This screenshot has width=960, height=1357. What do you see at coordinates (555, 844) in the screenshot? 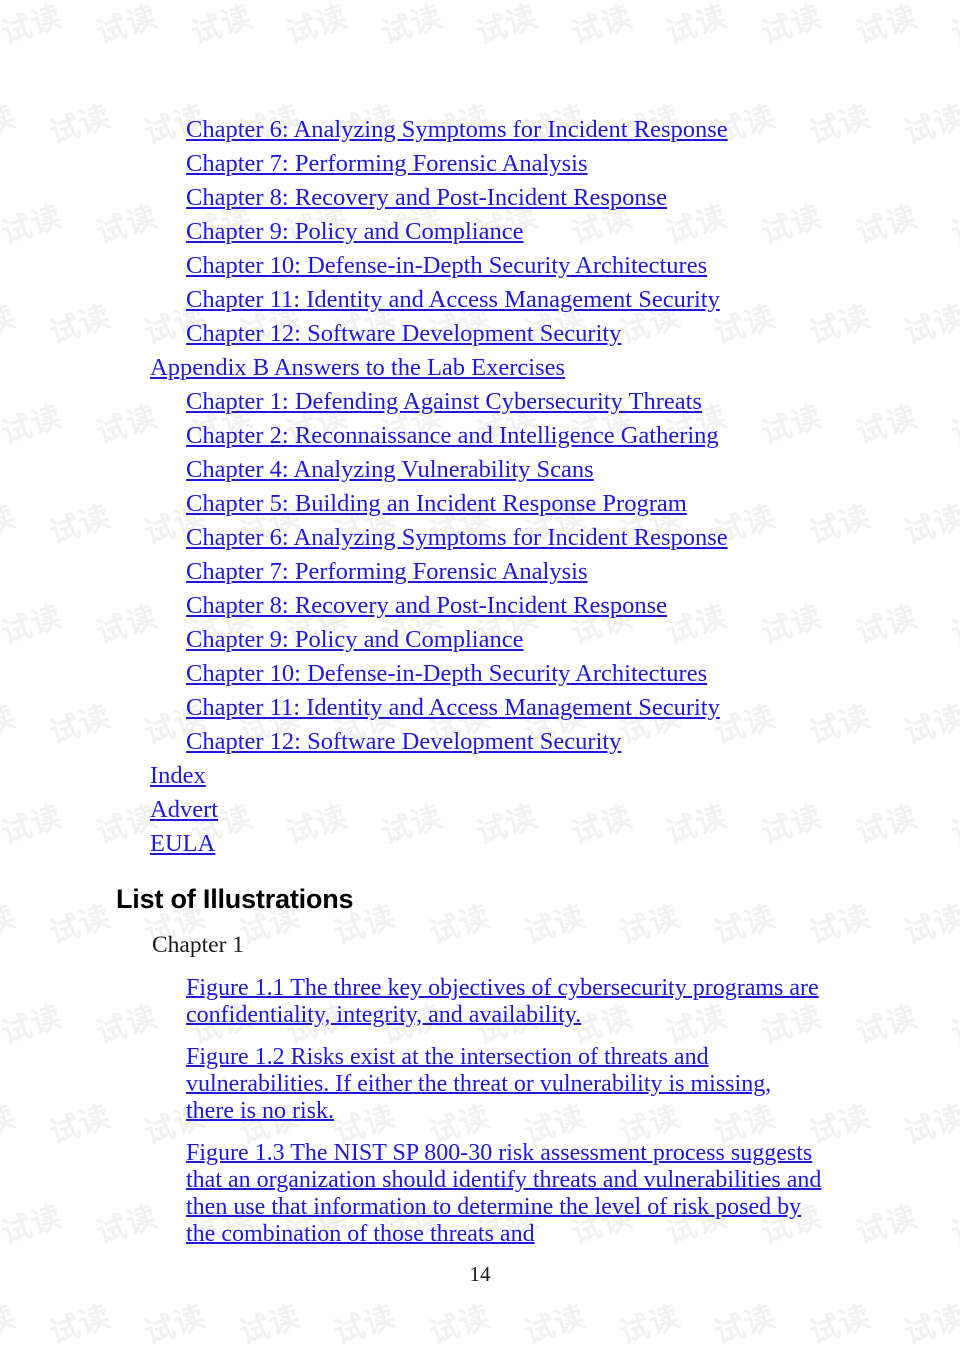
I see `toc-link: EULA` at bounding box center [555, 844].